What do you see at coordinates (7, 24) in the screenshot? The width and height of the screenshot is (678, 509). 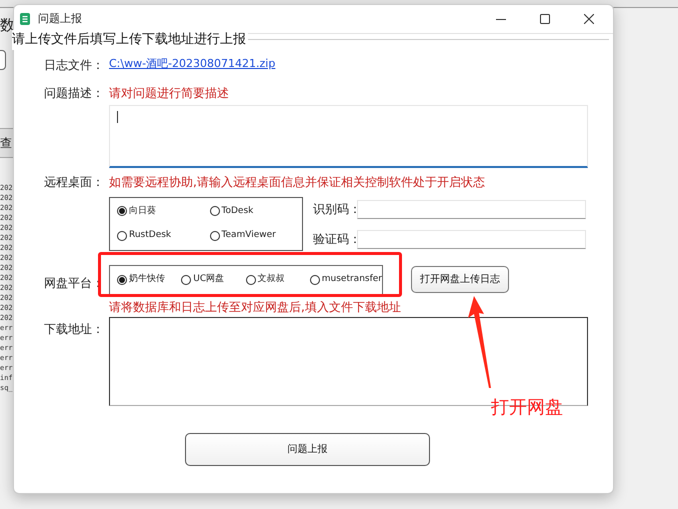 I see `background-text: 数` at bounding box center [7, 24].